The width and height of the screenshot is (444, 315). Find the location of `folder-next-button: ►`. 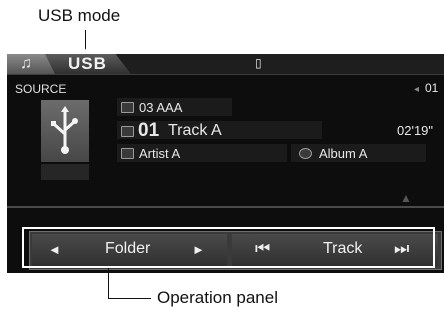

folder-next-button: ► is located at coordinates (198, 249).